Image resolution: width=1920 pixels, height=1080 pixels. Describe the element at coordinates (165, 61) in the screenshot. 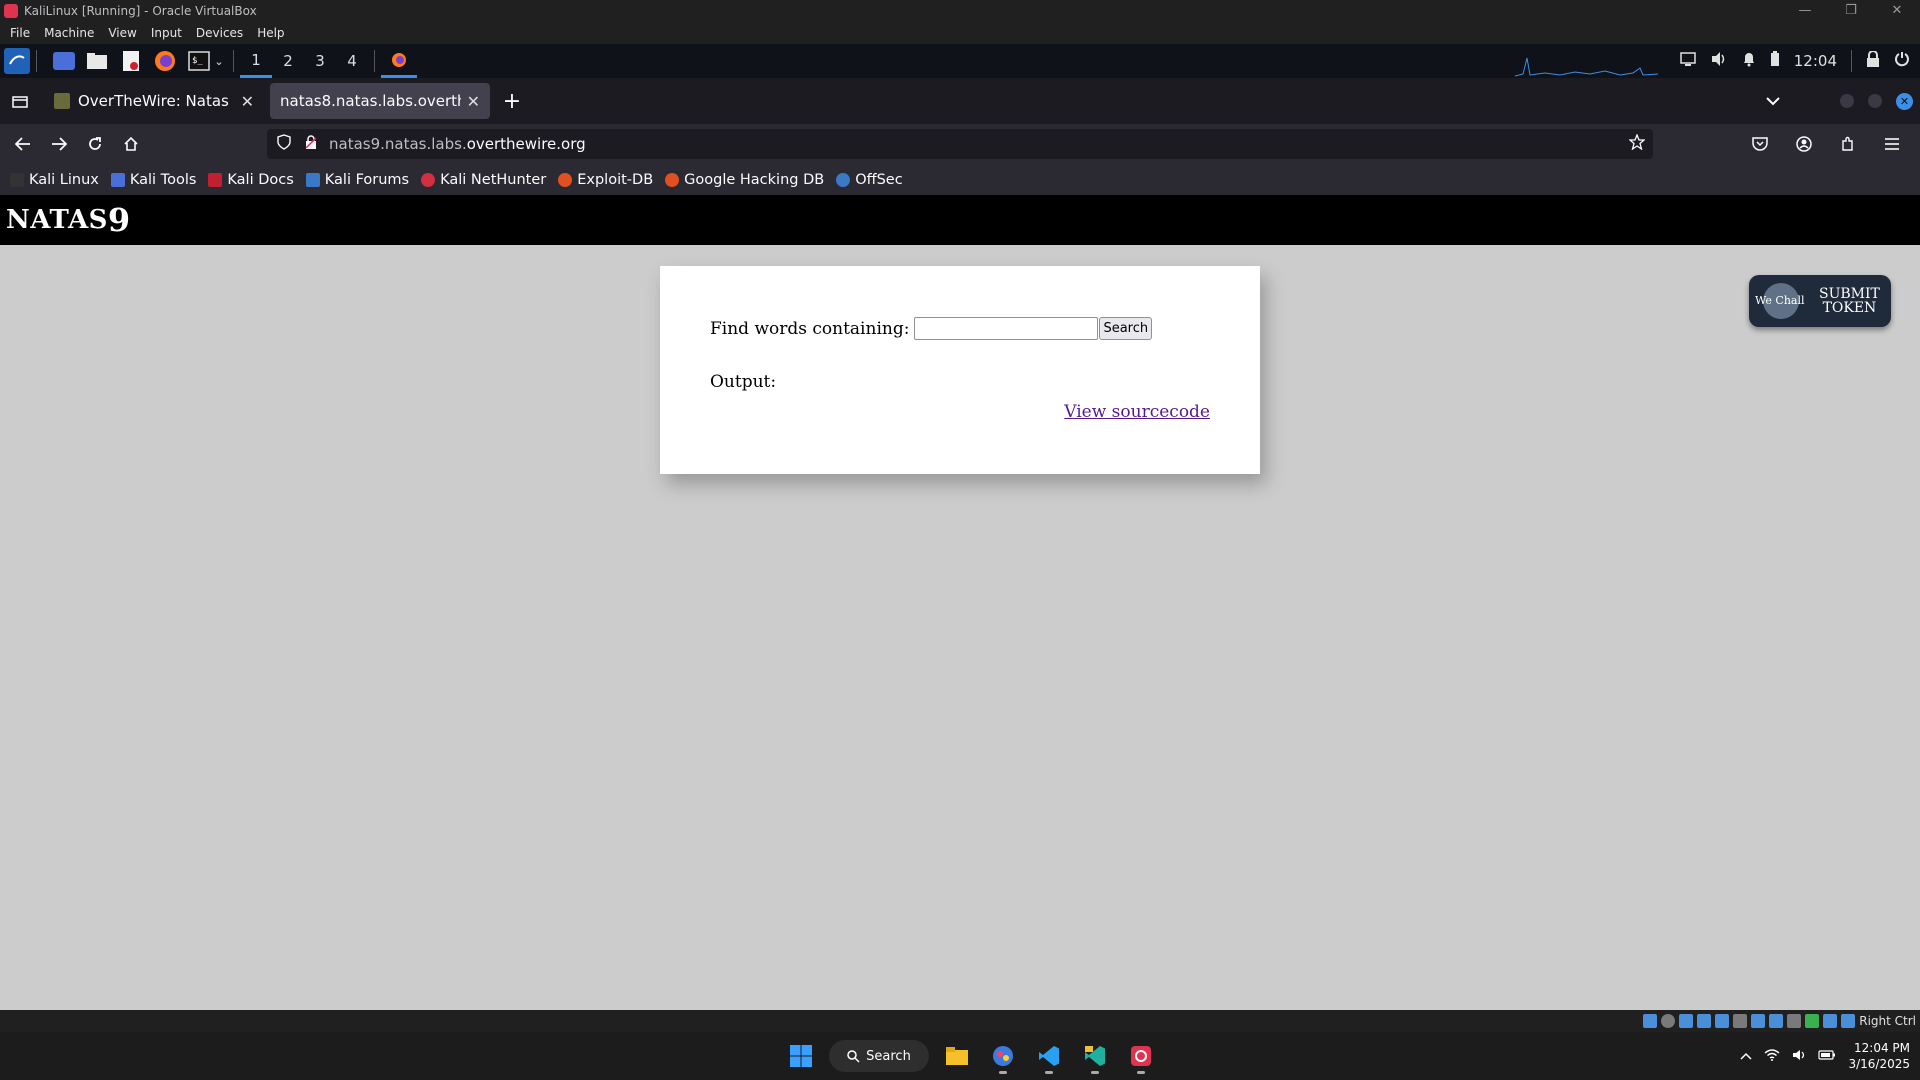

I see `firefox-launcher-icon` at that location.